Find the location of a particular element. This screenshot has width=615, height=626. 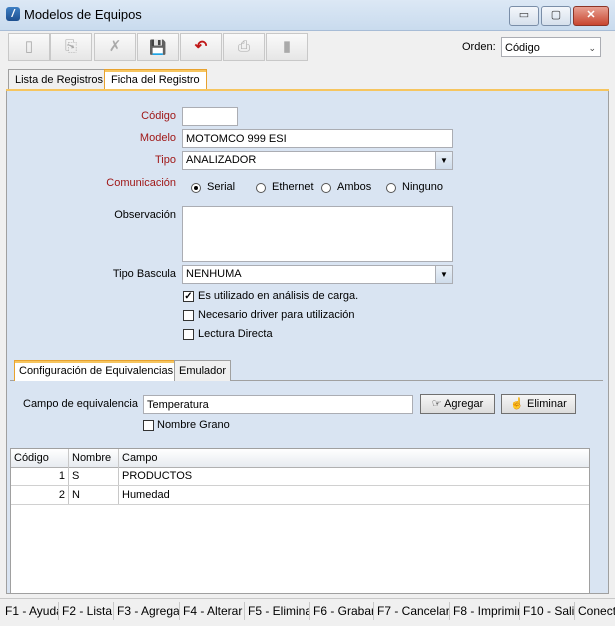

cell-campo: PRODUCTOS is located at coordinates (157, 476).